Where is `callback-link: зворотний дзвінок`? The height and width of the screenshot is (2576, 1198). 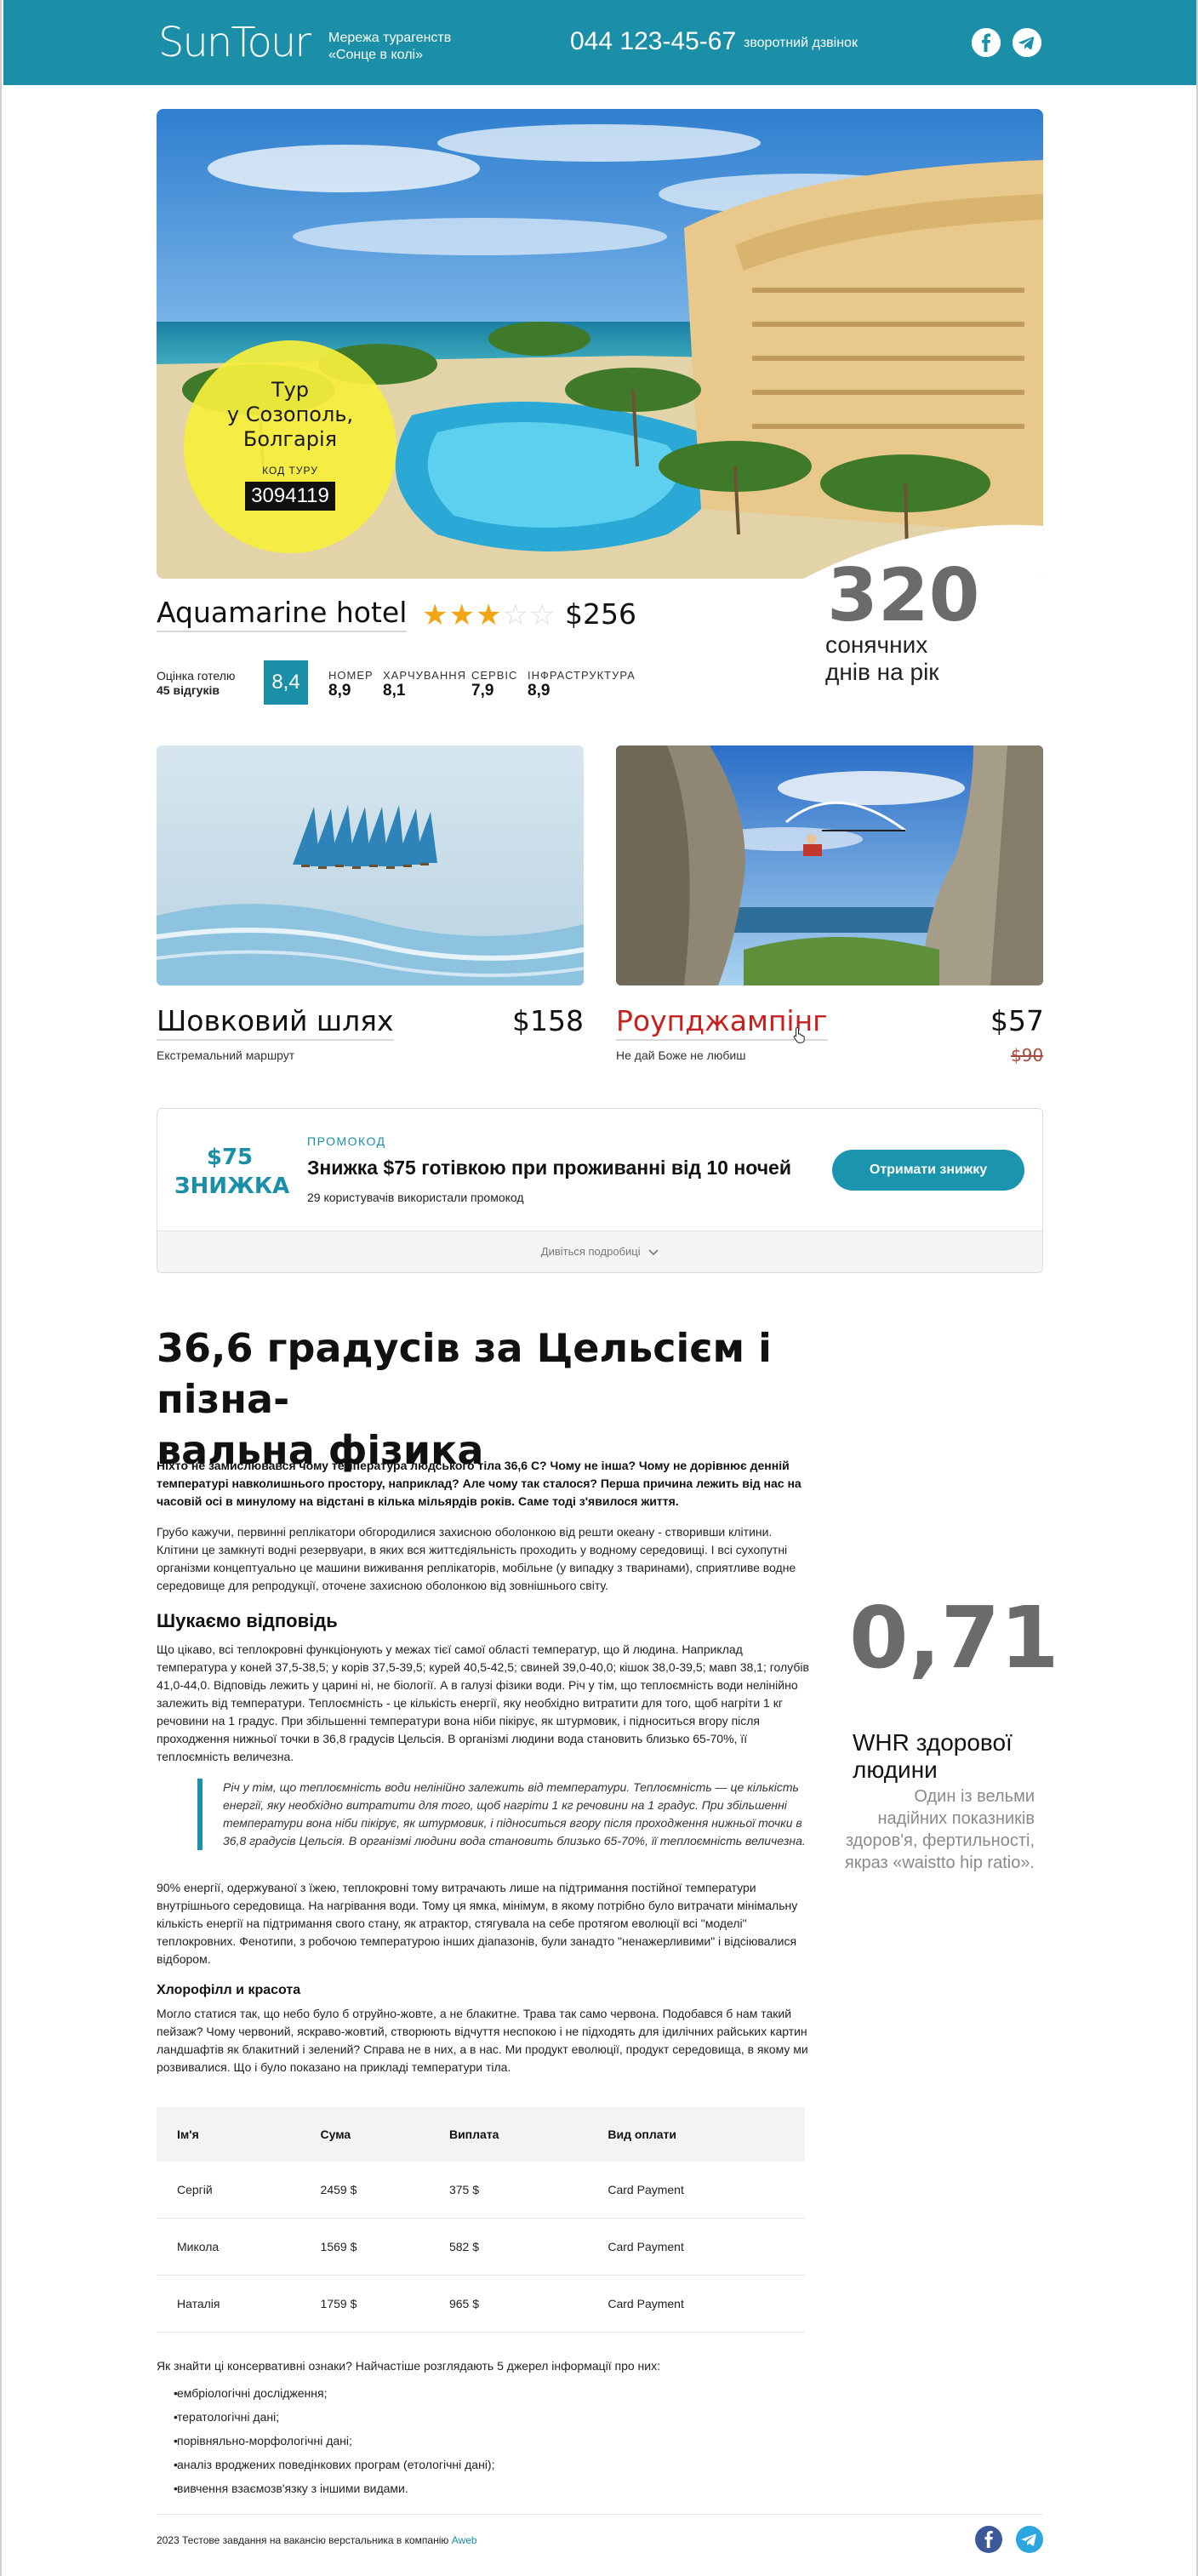
callback-link: зворотний дзвінок is located at coordinates (801, 43).